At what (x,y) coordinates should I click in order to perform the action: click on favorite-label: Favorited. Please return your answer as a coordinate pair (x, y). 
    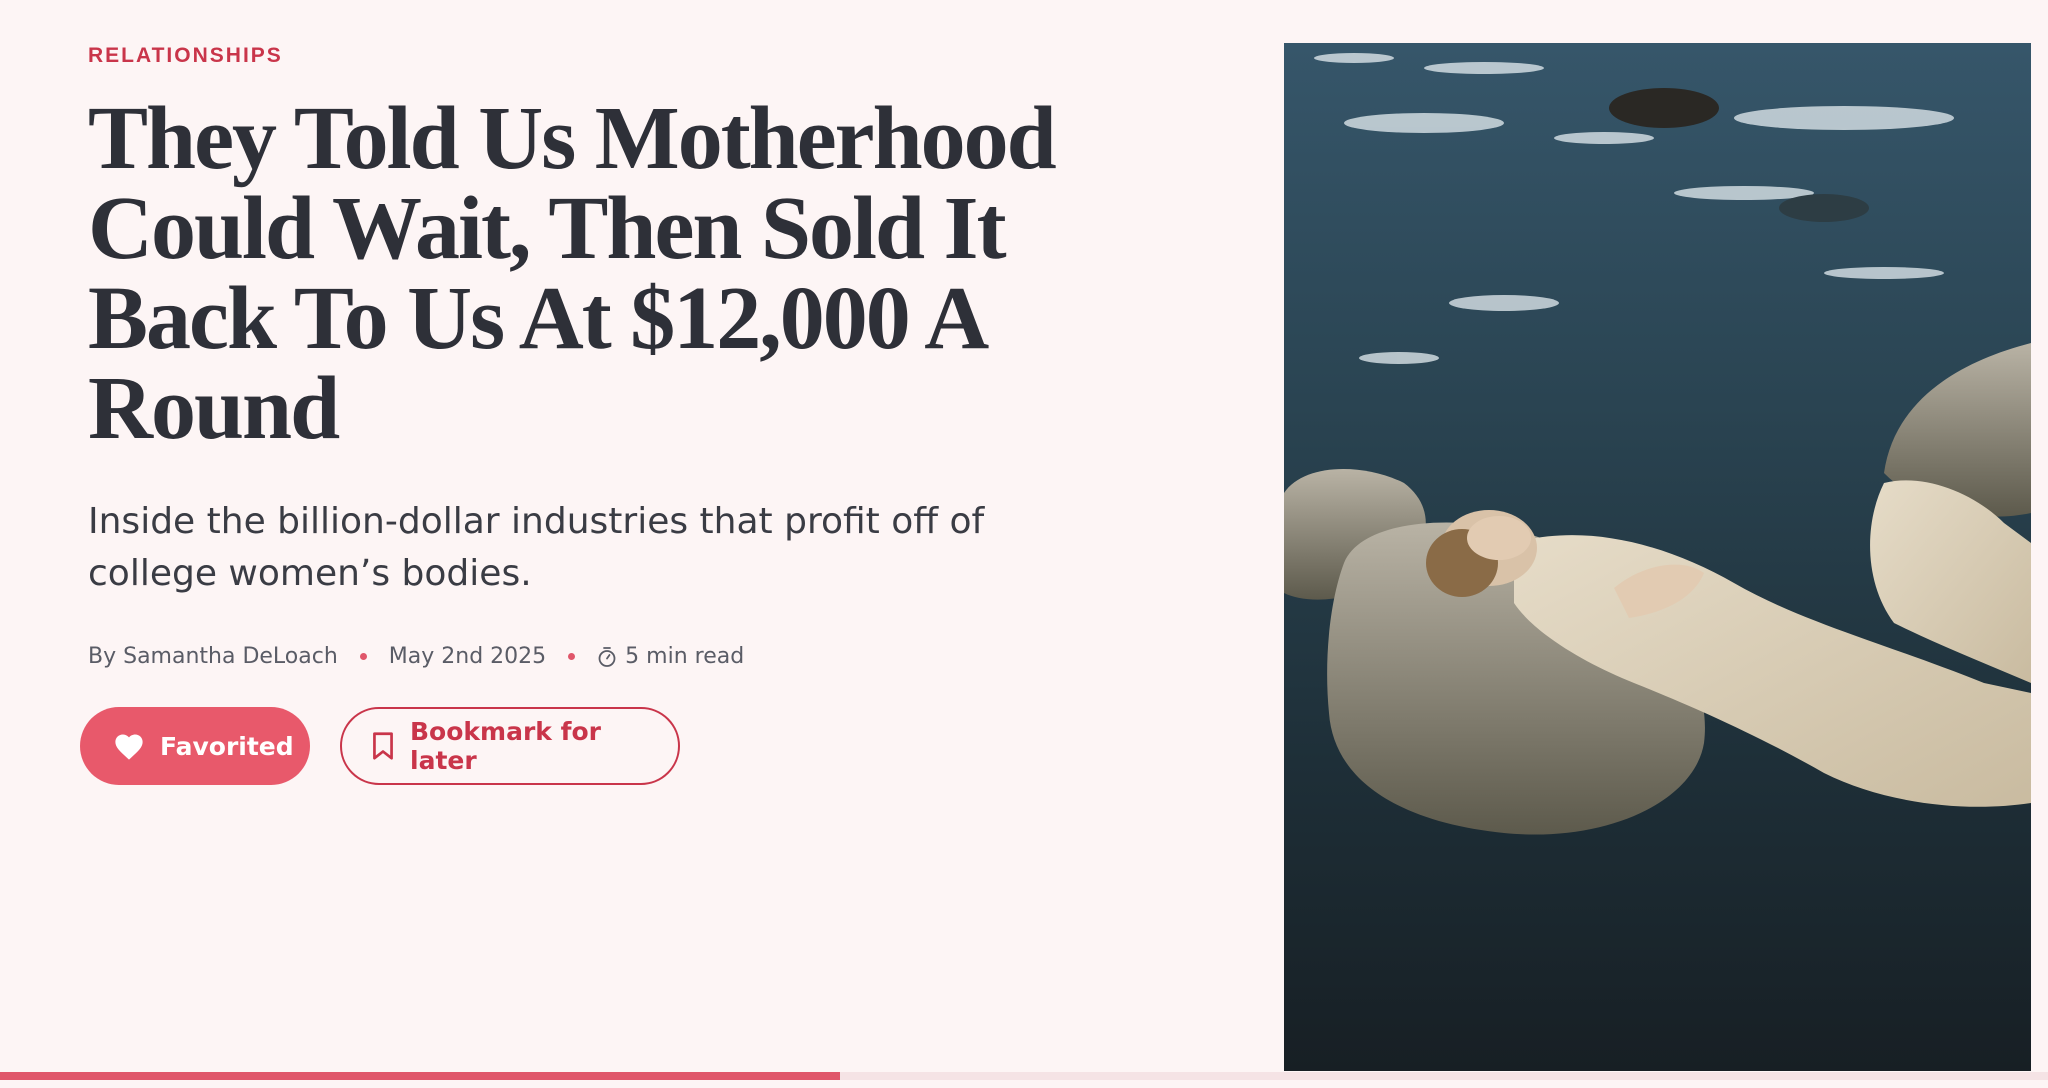
    Looking at the image, I should click on (227, 746).